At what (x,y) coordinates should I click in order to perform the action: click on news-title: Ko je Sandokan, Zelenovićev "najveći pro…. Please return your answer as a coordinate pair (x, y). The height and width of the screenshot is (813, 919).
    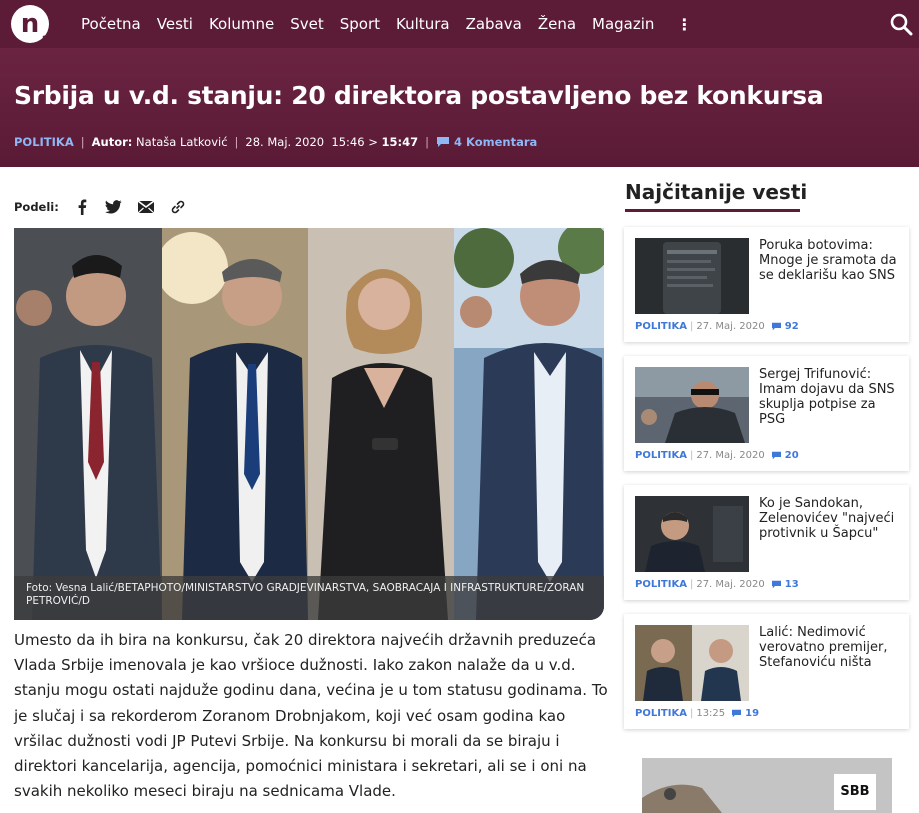
    Looking at the image, I should click on (827, 518).